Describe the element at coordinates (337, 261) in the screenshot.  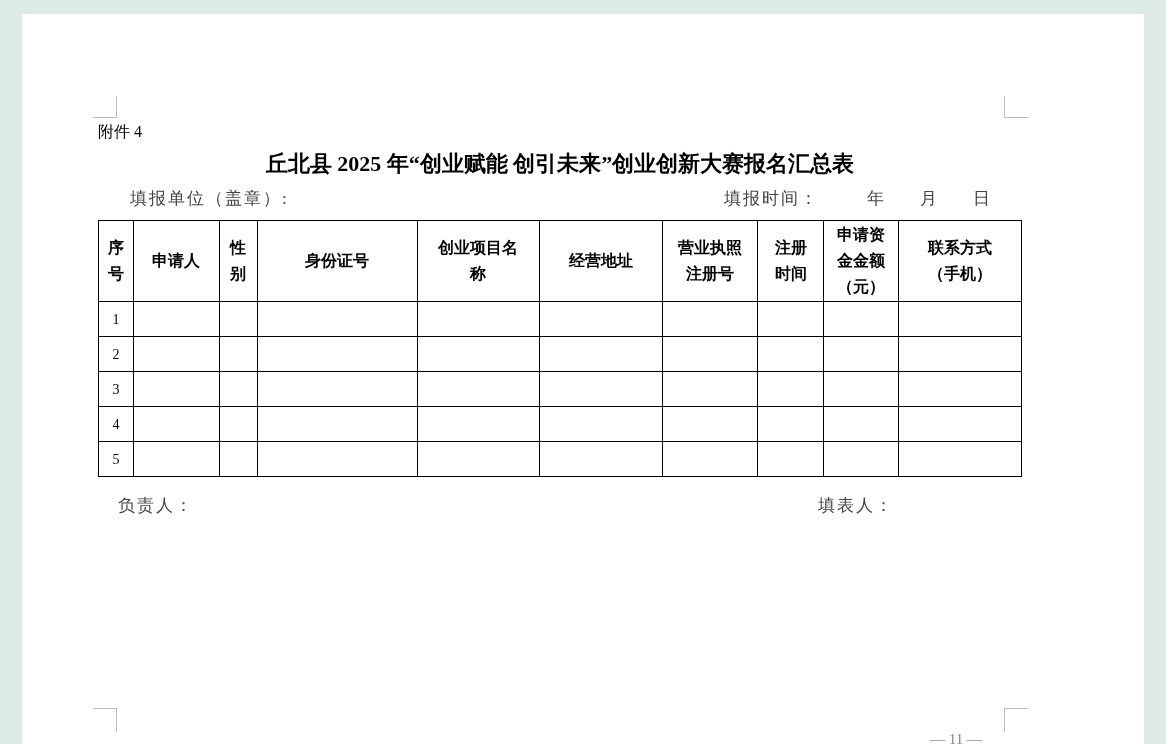
I see `column-header: 身份证号` at that location.